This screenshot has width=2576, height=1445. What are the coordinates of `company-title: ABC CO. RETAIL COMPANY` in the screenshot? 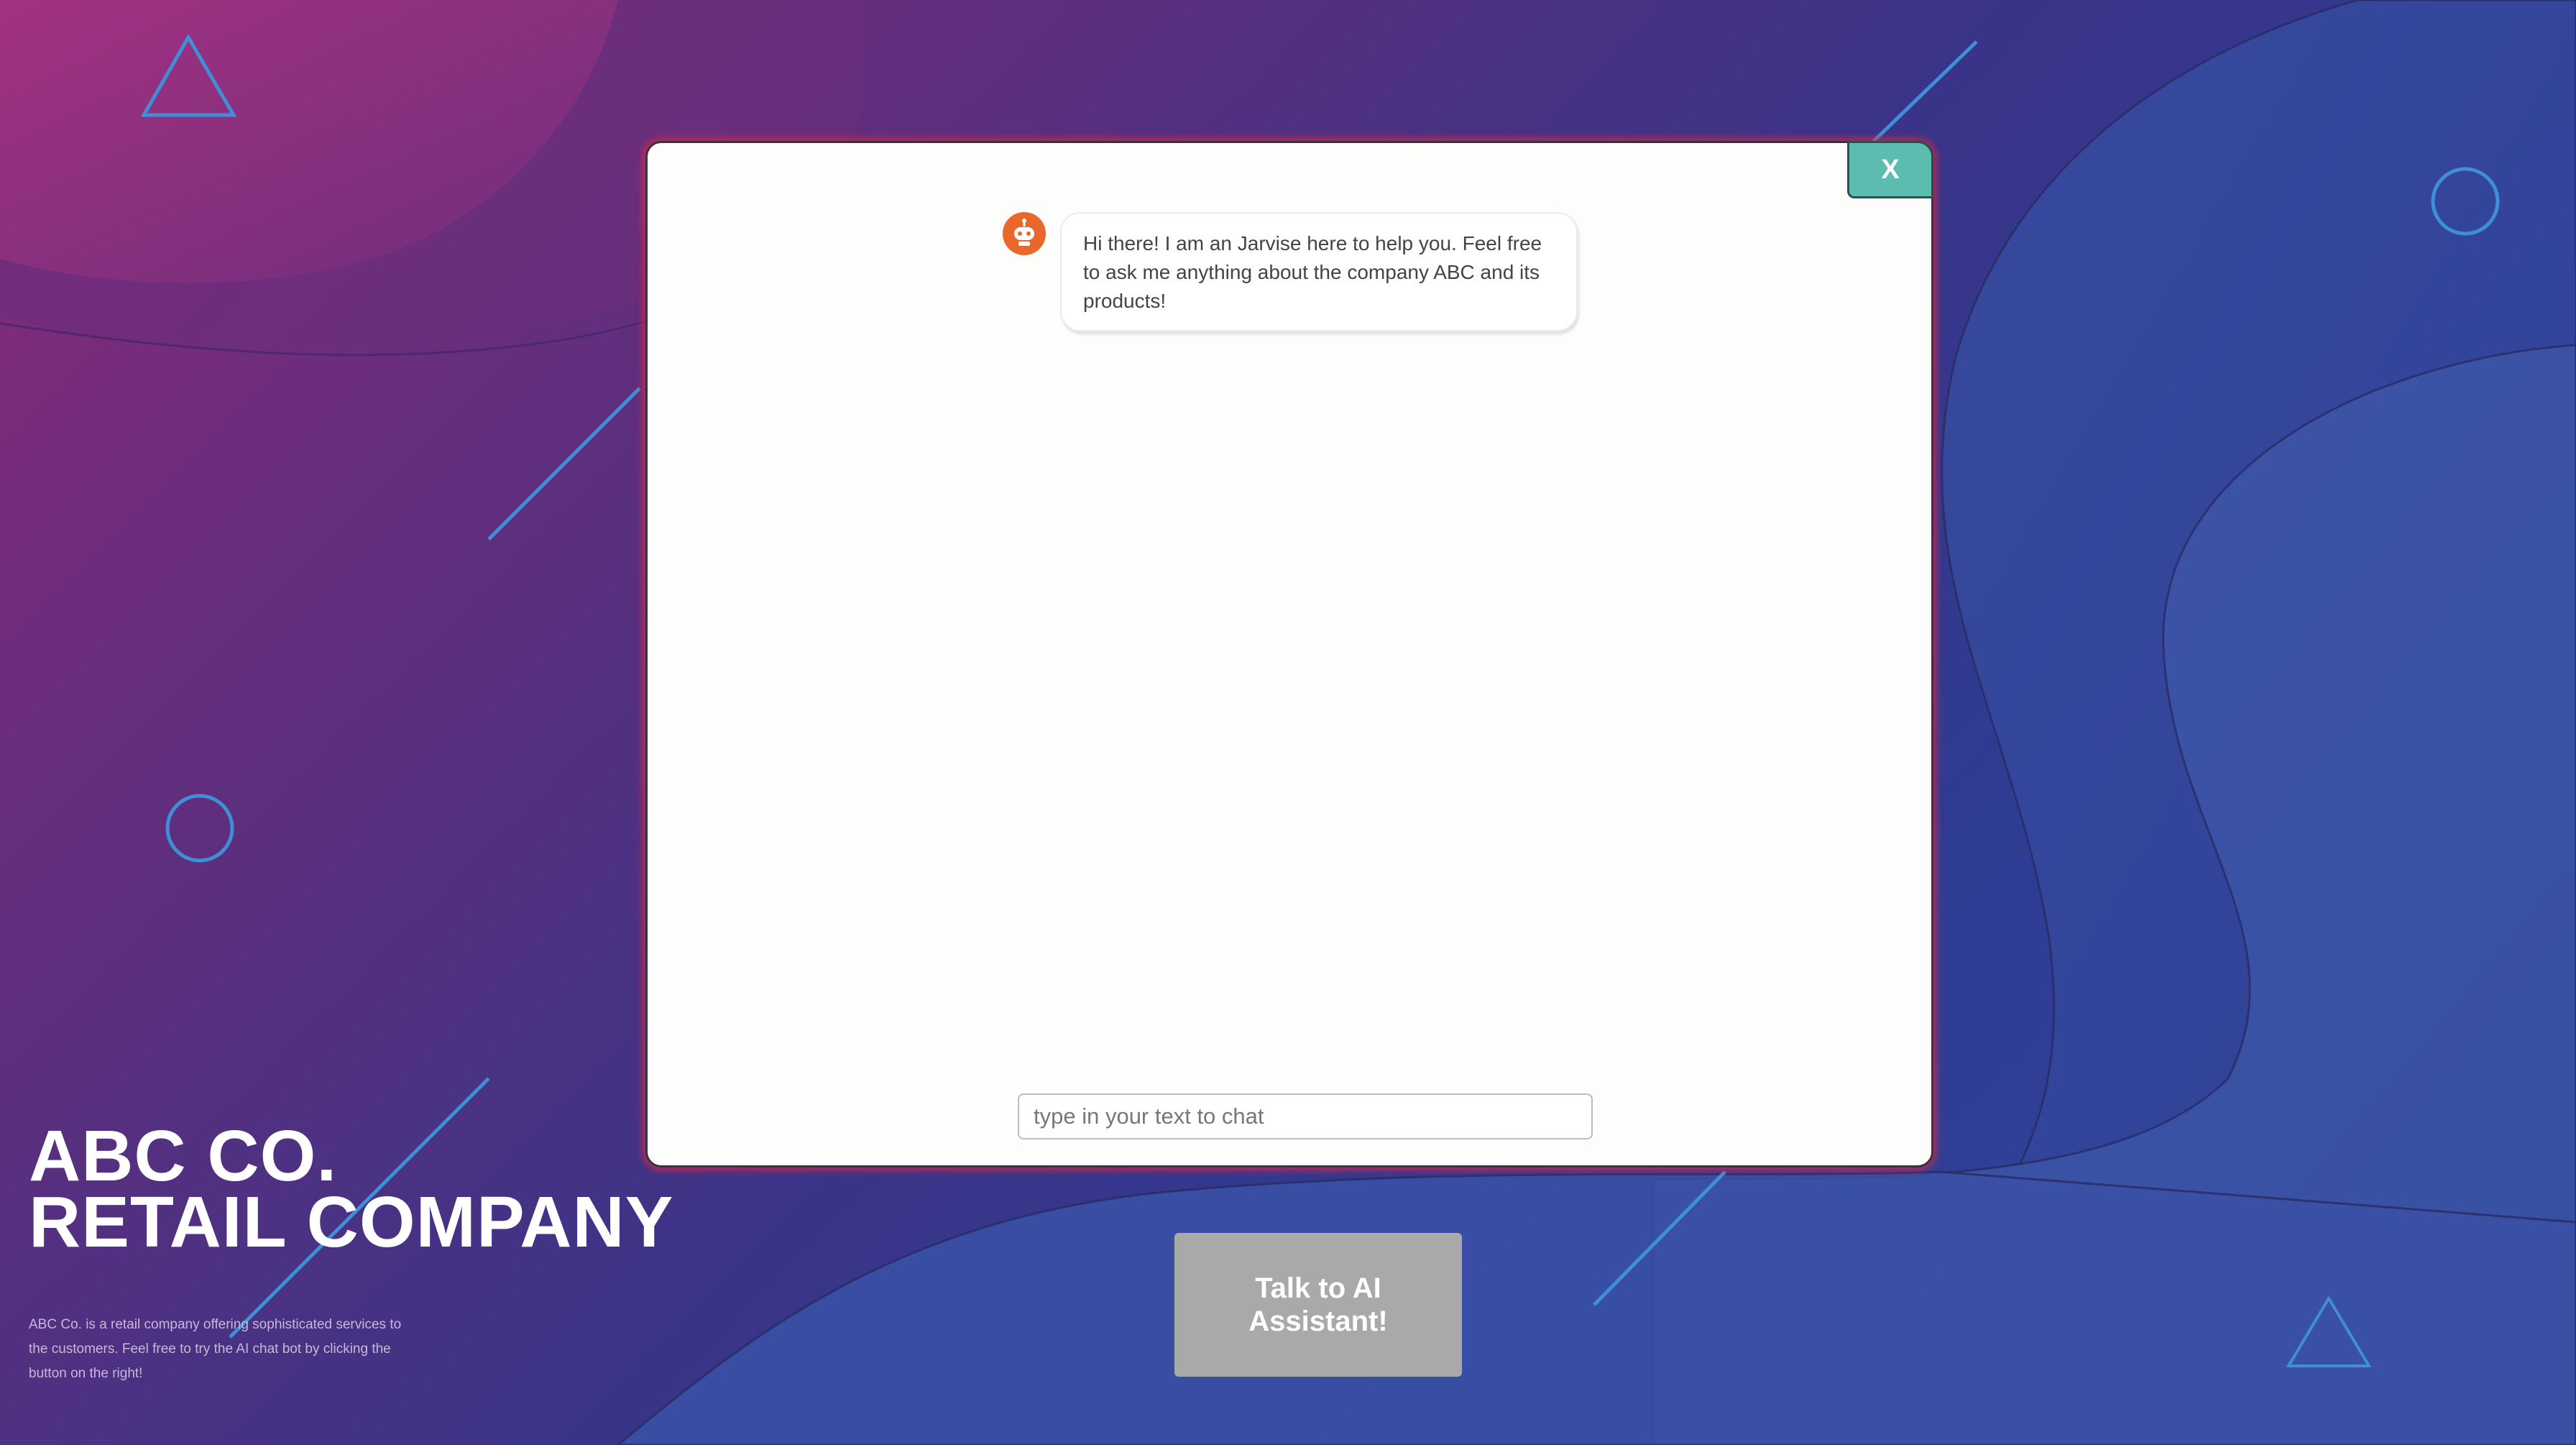 It's located at (351, 1189).